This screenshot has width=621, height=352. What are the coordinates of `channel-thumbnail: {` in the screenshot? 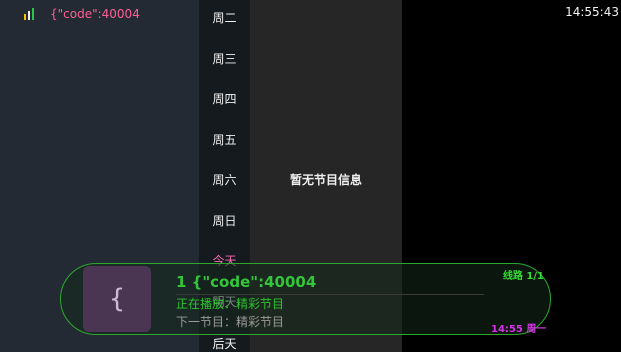 It's located at (117, 299).